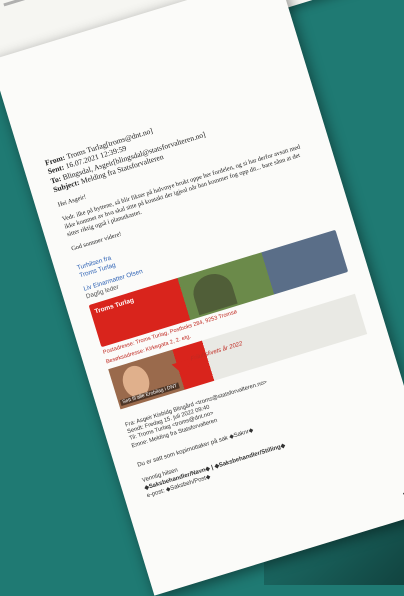 This screenshot has height=596, width=404. I want to click on promo-caption: Friluftslivets år 2022, so click(217, 351).